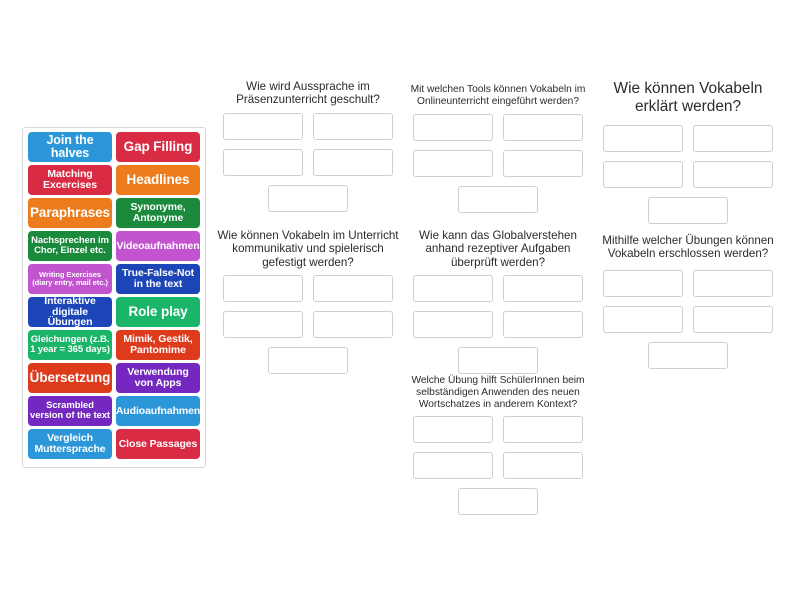 Image resolution: width=800 pixels, height=600 pixels. Describe the element at coordinates (70, 411) in the screenshot. I see `answer-tile: Scrambled version of the text` at that location.